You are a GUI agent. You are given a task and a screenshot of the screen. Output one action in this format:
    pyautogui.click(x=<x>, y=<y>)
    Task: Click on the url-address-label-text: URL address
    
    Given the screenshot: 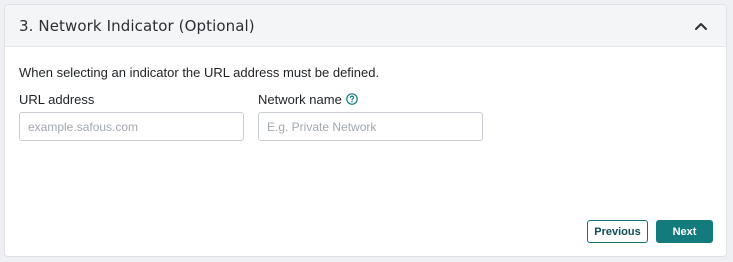 What is the action you would take?
    pyautogui.click(x=57, y=99)
    